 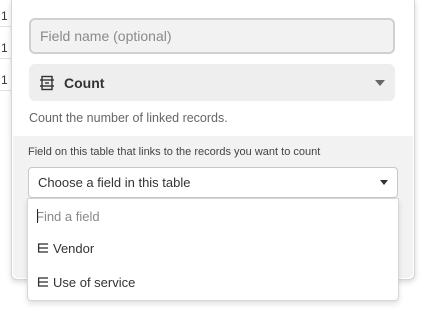 I want to click on dropdown-option-vendor: Vendor, so click(x=213, y=248).